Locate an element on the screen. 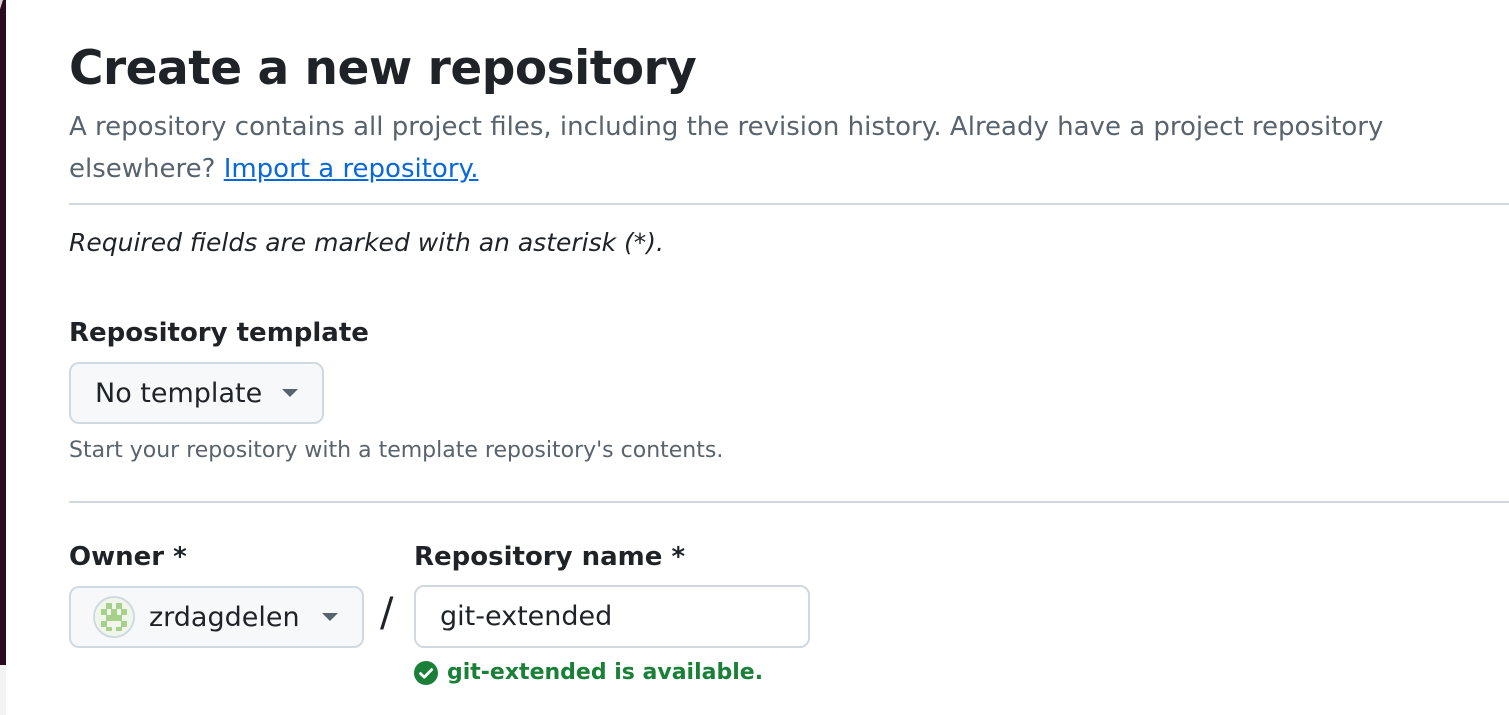 This screenshot has height=715, width=1509. repository-name-label: Repository name * is located at coordinates (550, 557).